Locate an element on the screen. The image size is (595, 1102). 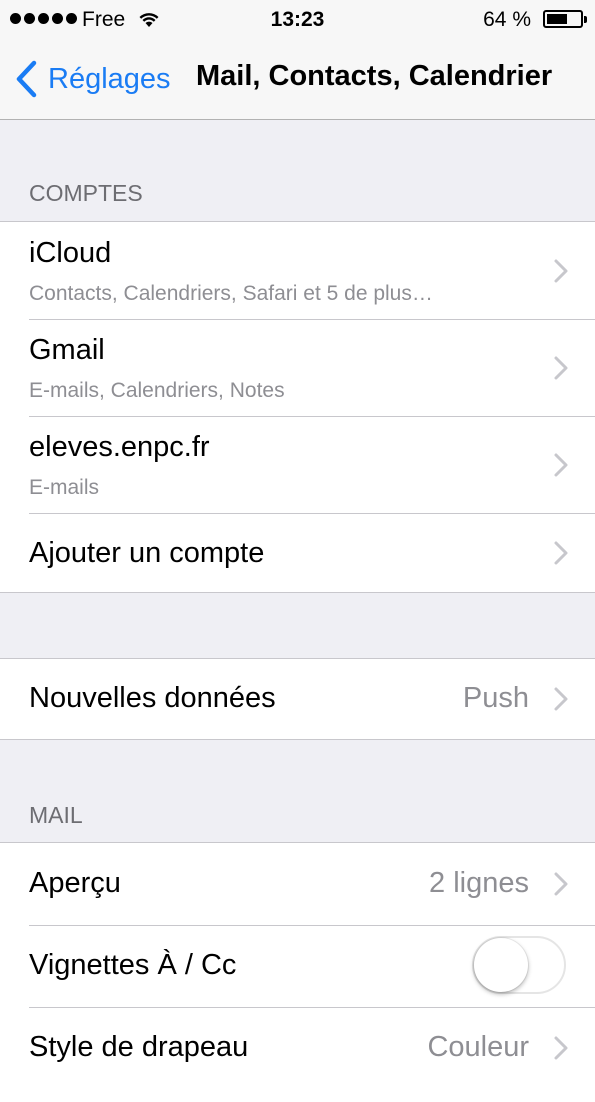
to-cc-label-row: Vignettes À / Cc is located at coordinates (297, 966).